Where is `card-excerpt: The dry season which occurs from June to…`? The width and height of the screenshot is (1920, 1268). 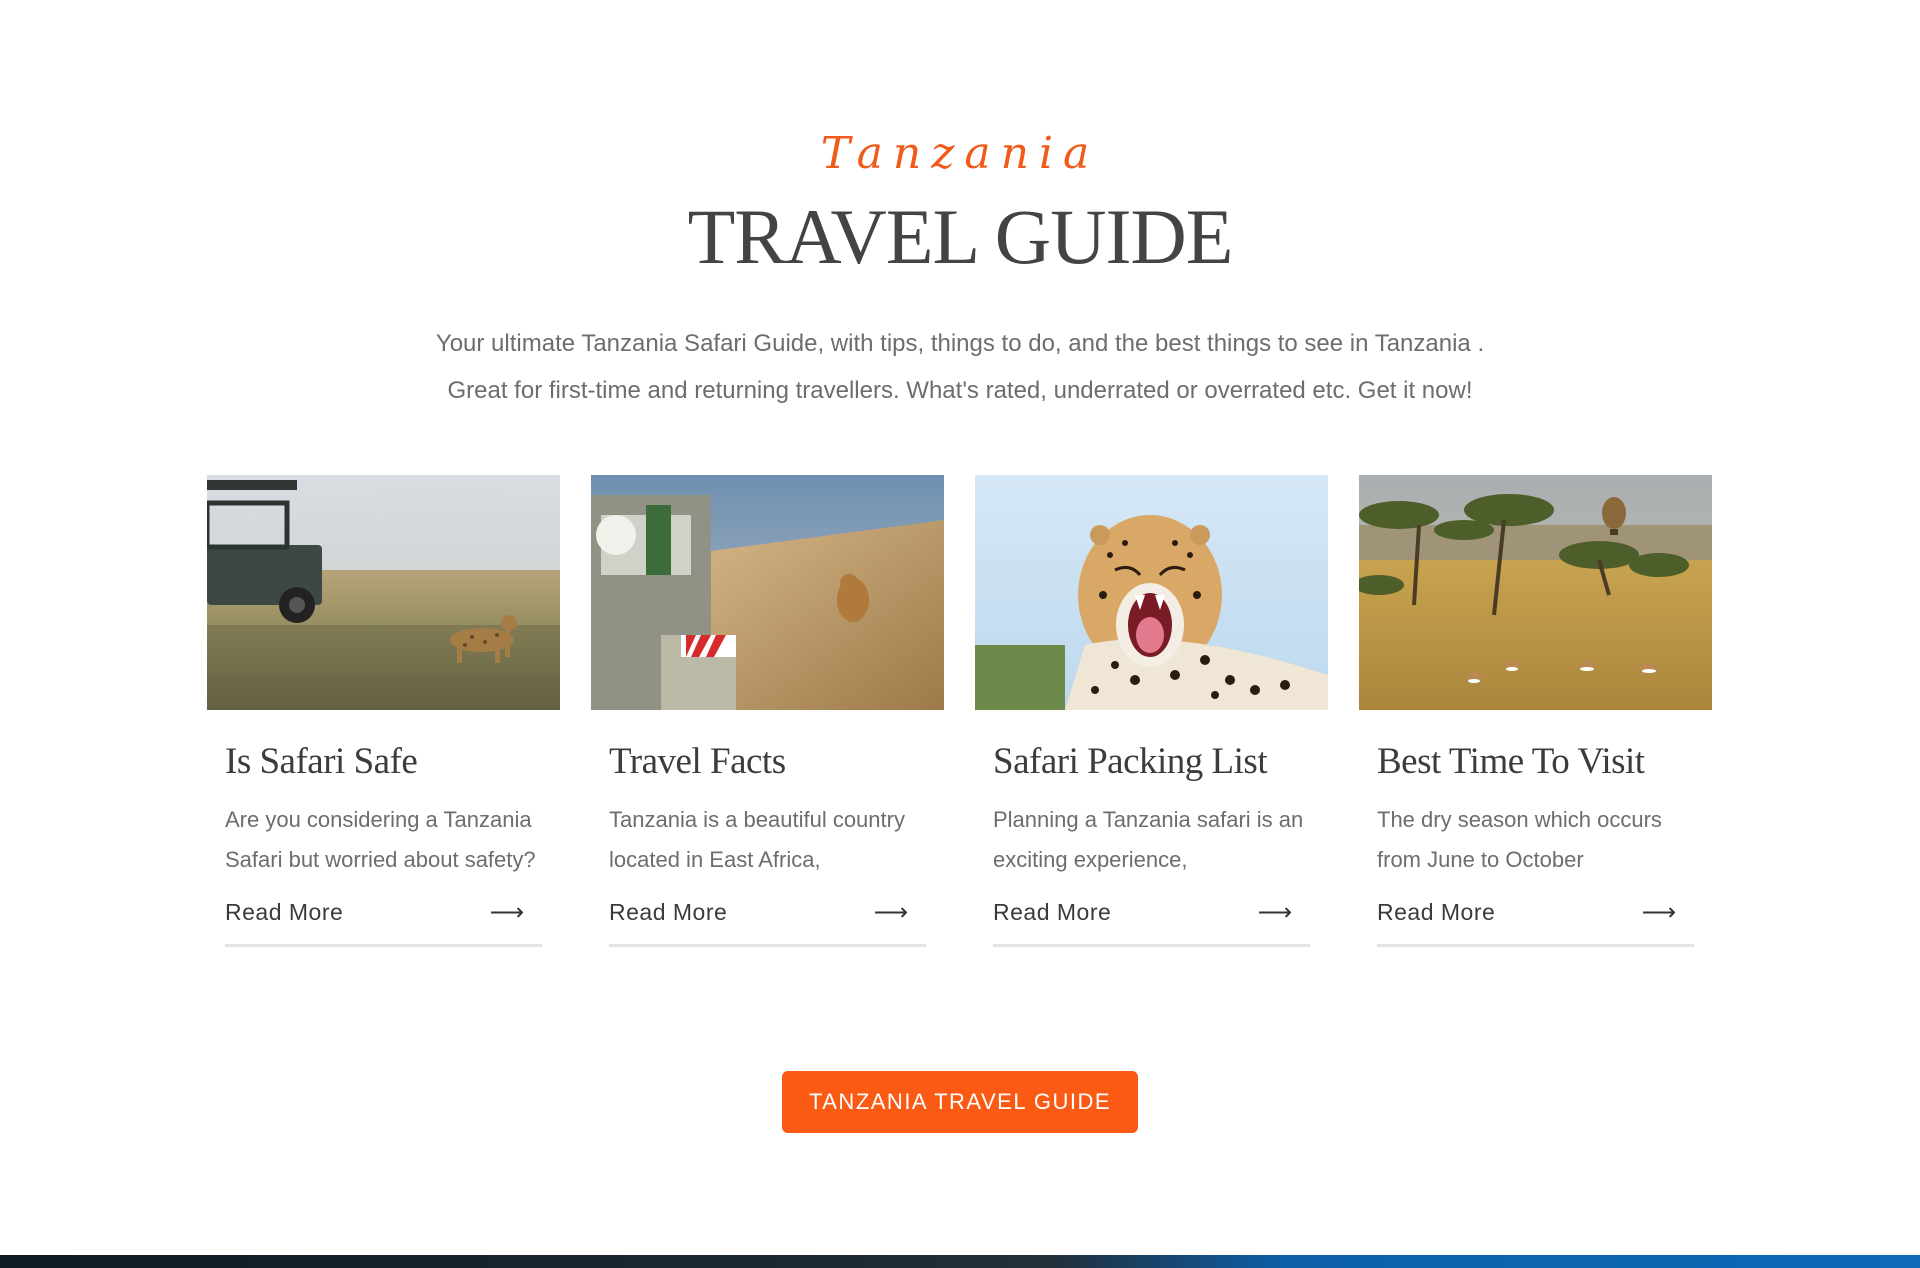
card-excerpt: The dry season which occurs from June to… is located at coordinates (1519, 839).